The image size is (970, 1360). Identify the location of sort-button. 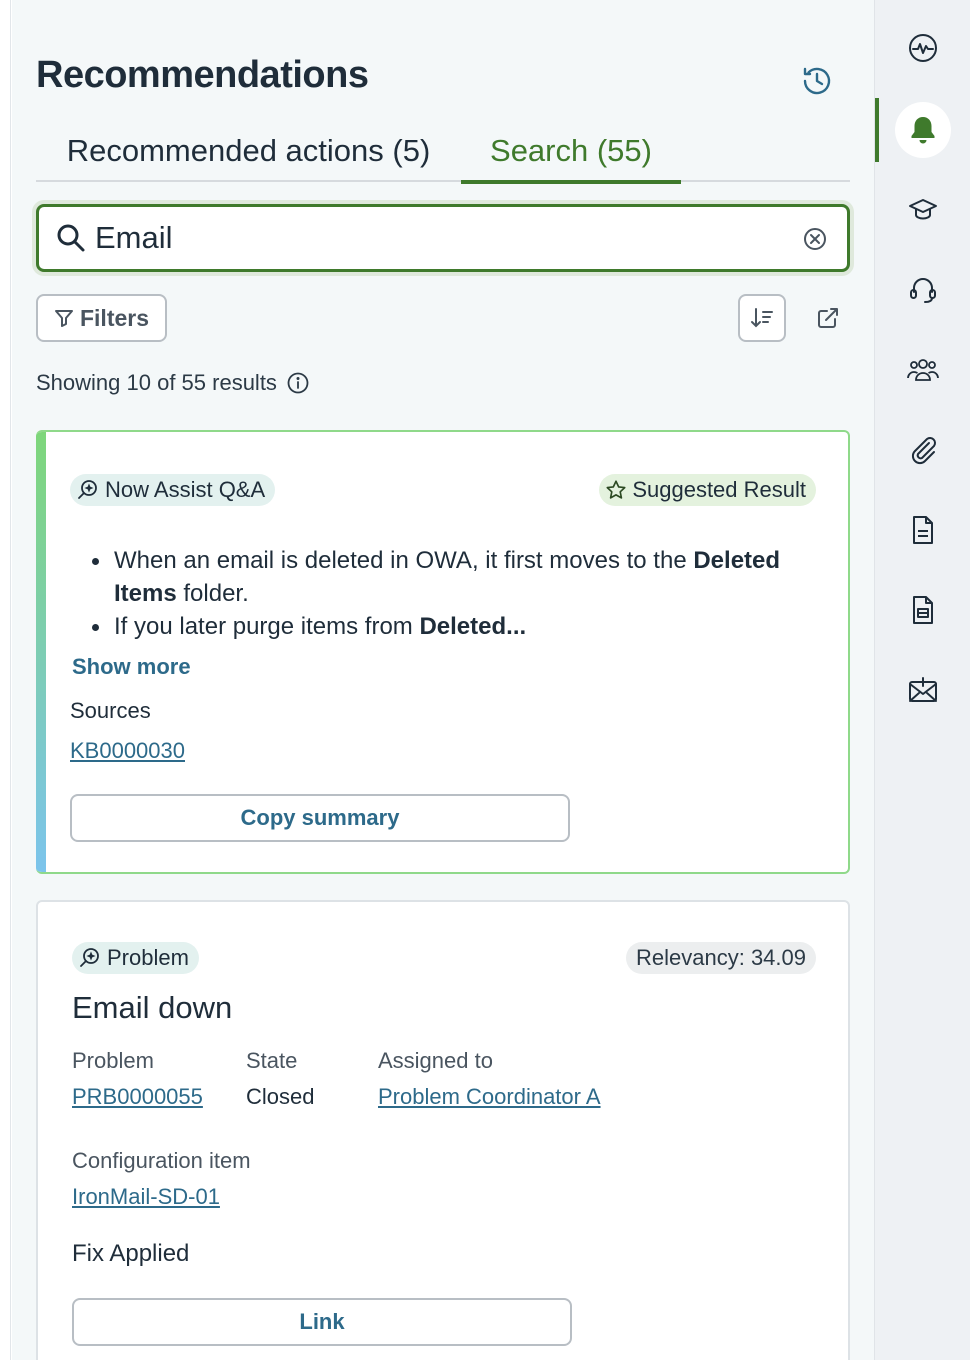
(762, 318).